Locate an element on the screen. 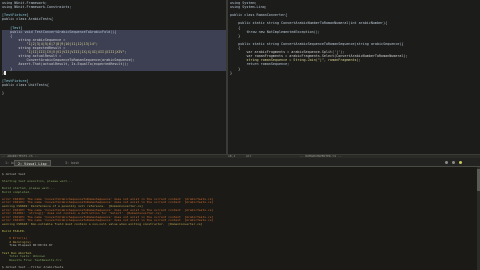 Image resolution: width=480 pixels, height=270 pixels. text-cursor is located at coordinates (5, 72).